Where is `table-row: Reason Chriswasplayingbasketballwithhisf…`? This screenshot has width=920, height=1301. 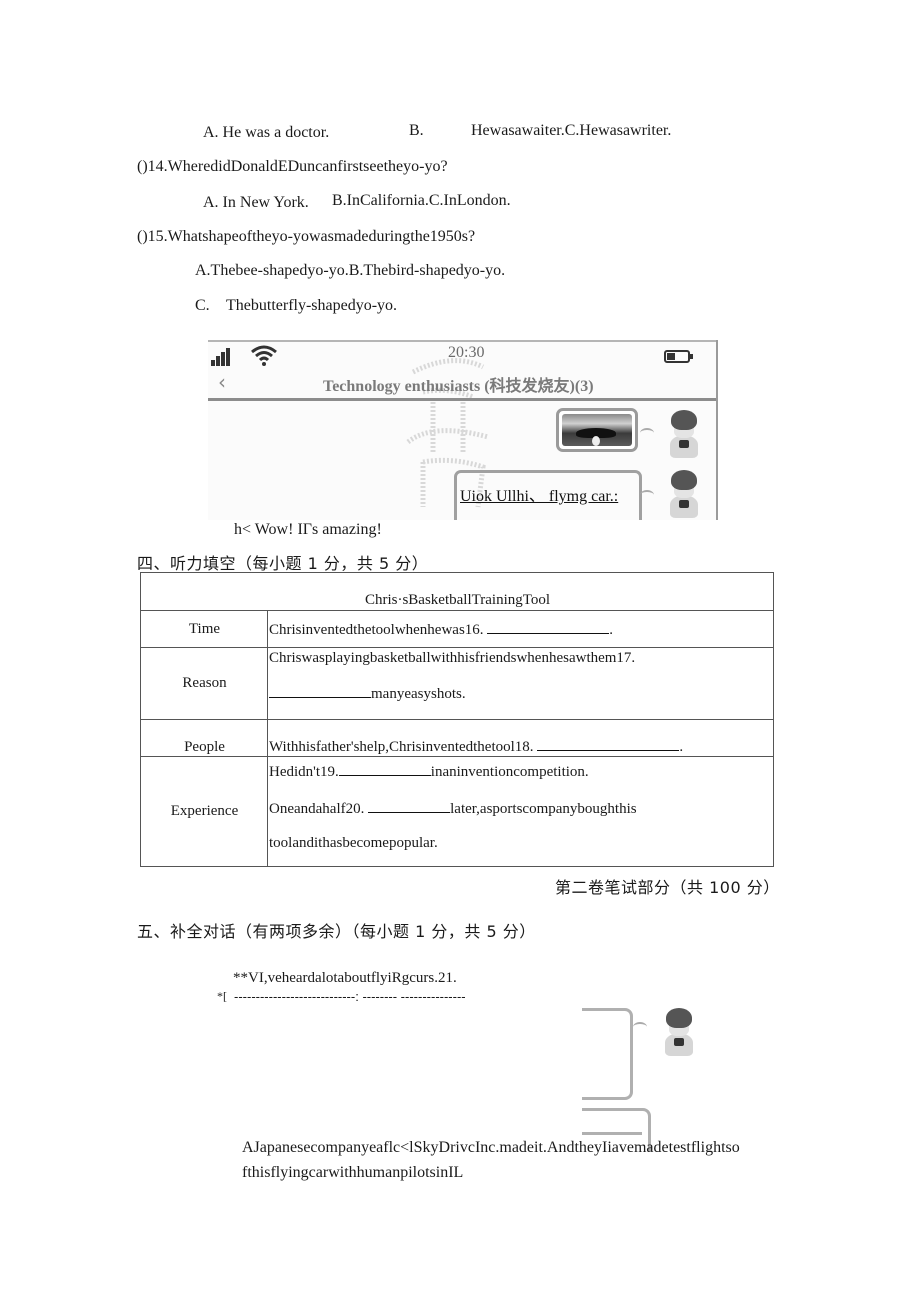 table-row: Reason Chriswasplayingbasketballwithhisf… is located at coordinates (457, 683).